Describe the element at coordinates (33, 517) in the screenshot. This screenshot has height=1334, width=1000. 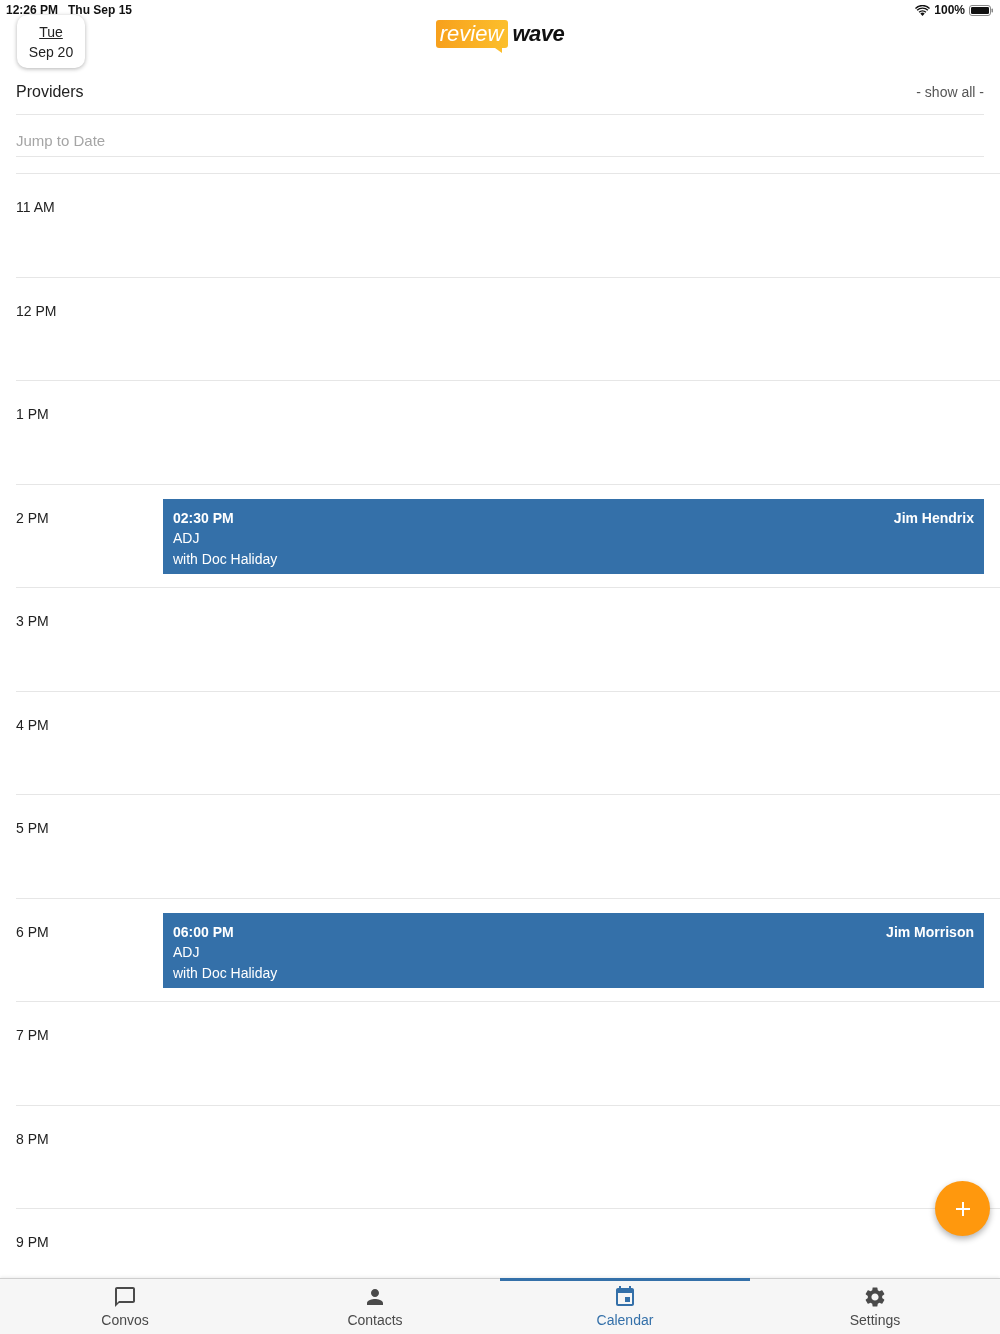
I see `hour-label: 2 PM` at that location.